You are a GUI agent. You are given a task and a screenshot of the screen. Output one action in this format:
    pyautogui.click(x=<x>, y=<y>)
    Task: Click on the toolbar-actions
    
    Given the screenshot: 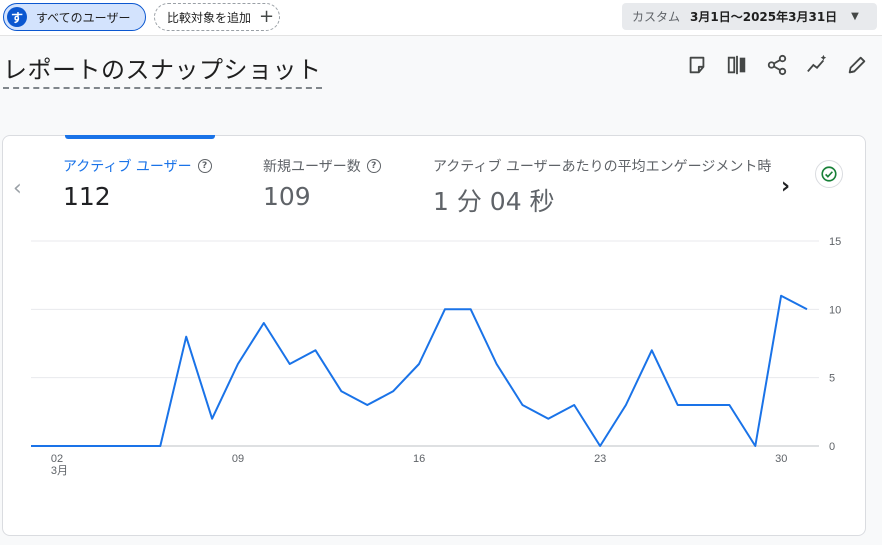 What is the action you would take?
    pyautogui.click(x=777, y=65)
    